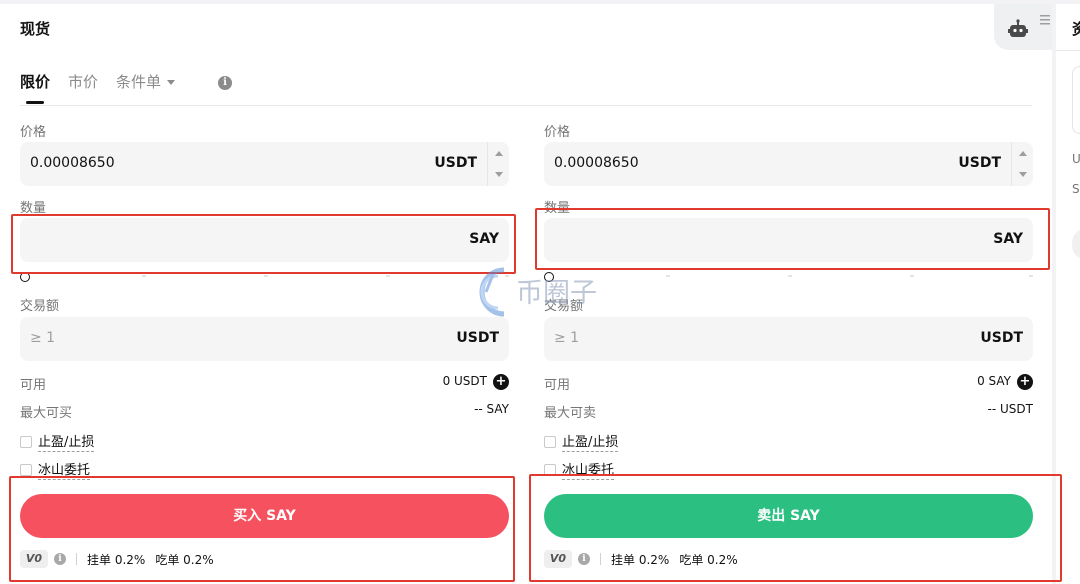 This screenshot has height=584, width=1080. Describe the element at coordinates (1022, 164) in the screenshot. I see `sell-price-stepper` at that location.